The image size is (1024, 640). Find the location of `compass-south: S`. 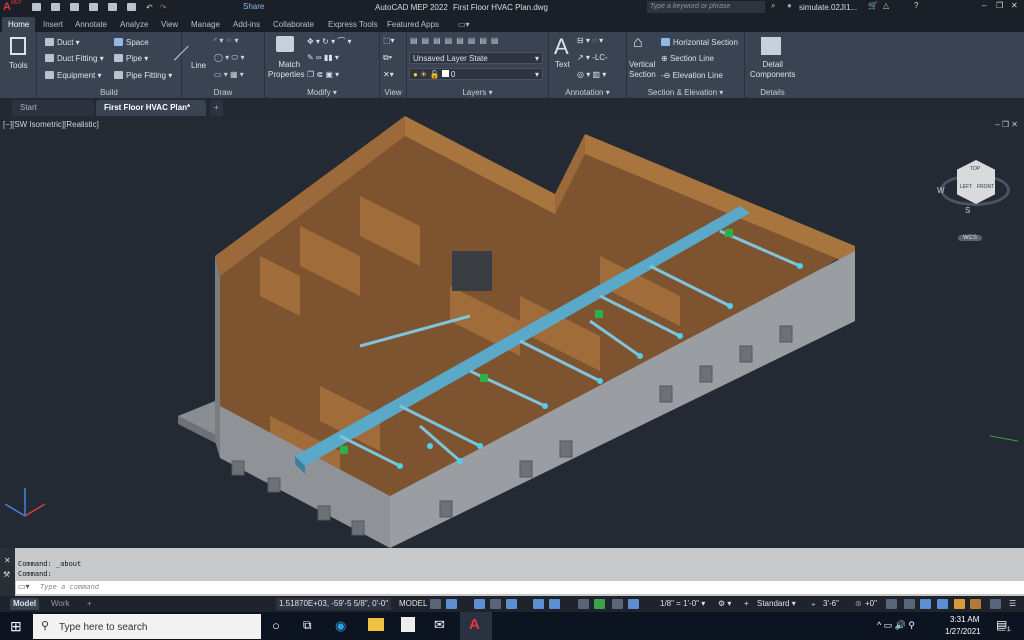

compass-south: S is located at coordinates (967, 210).